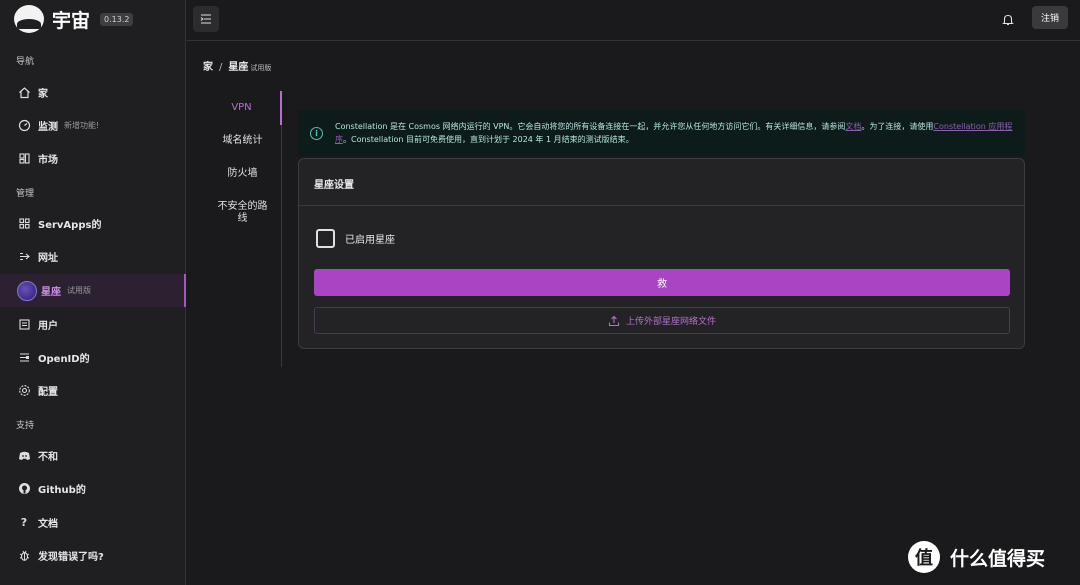  Describe the element at coordinates (208, 65) in the screenshot. I see `breadcrumb-home: 家` at that location.